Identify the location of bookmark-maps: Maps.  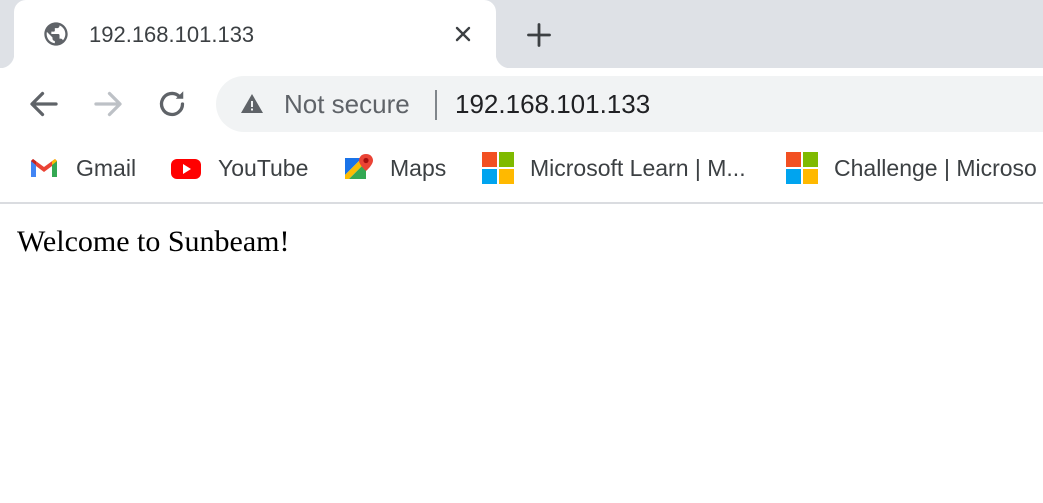
(394, 168).